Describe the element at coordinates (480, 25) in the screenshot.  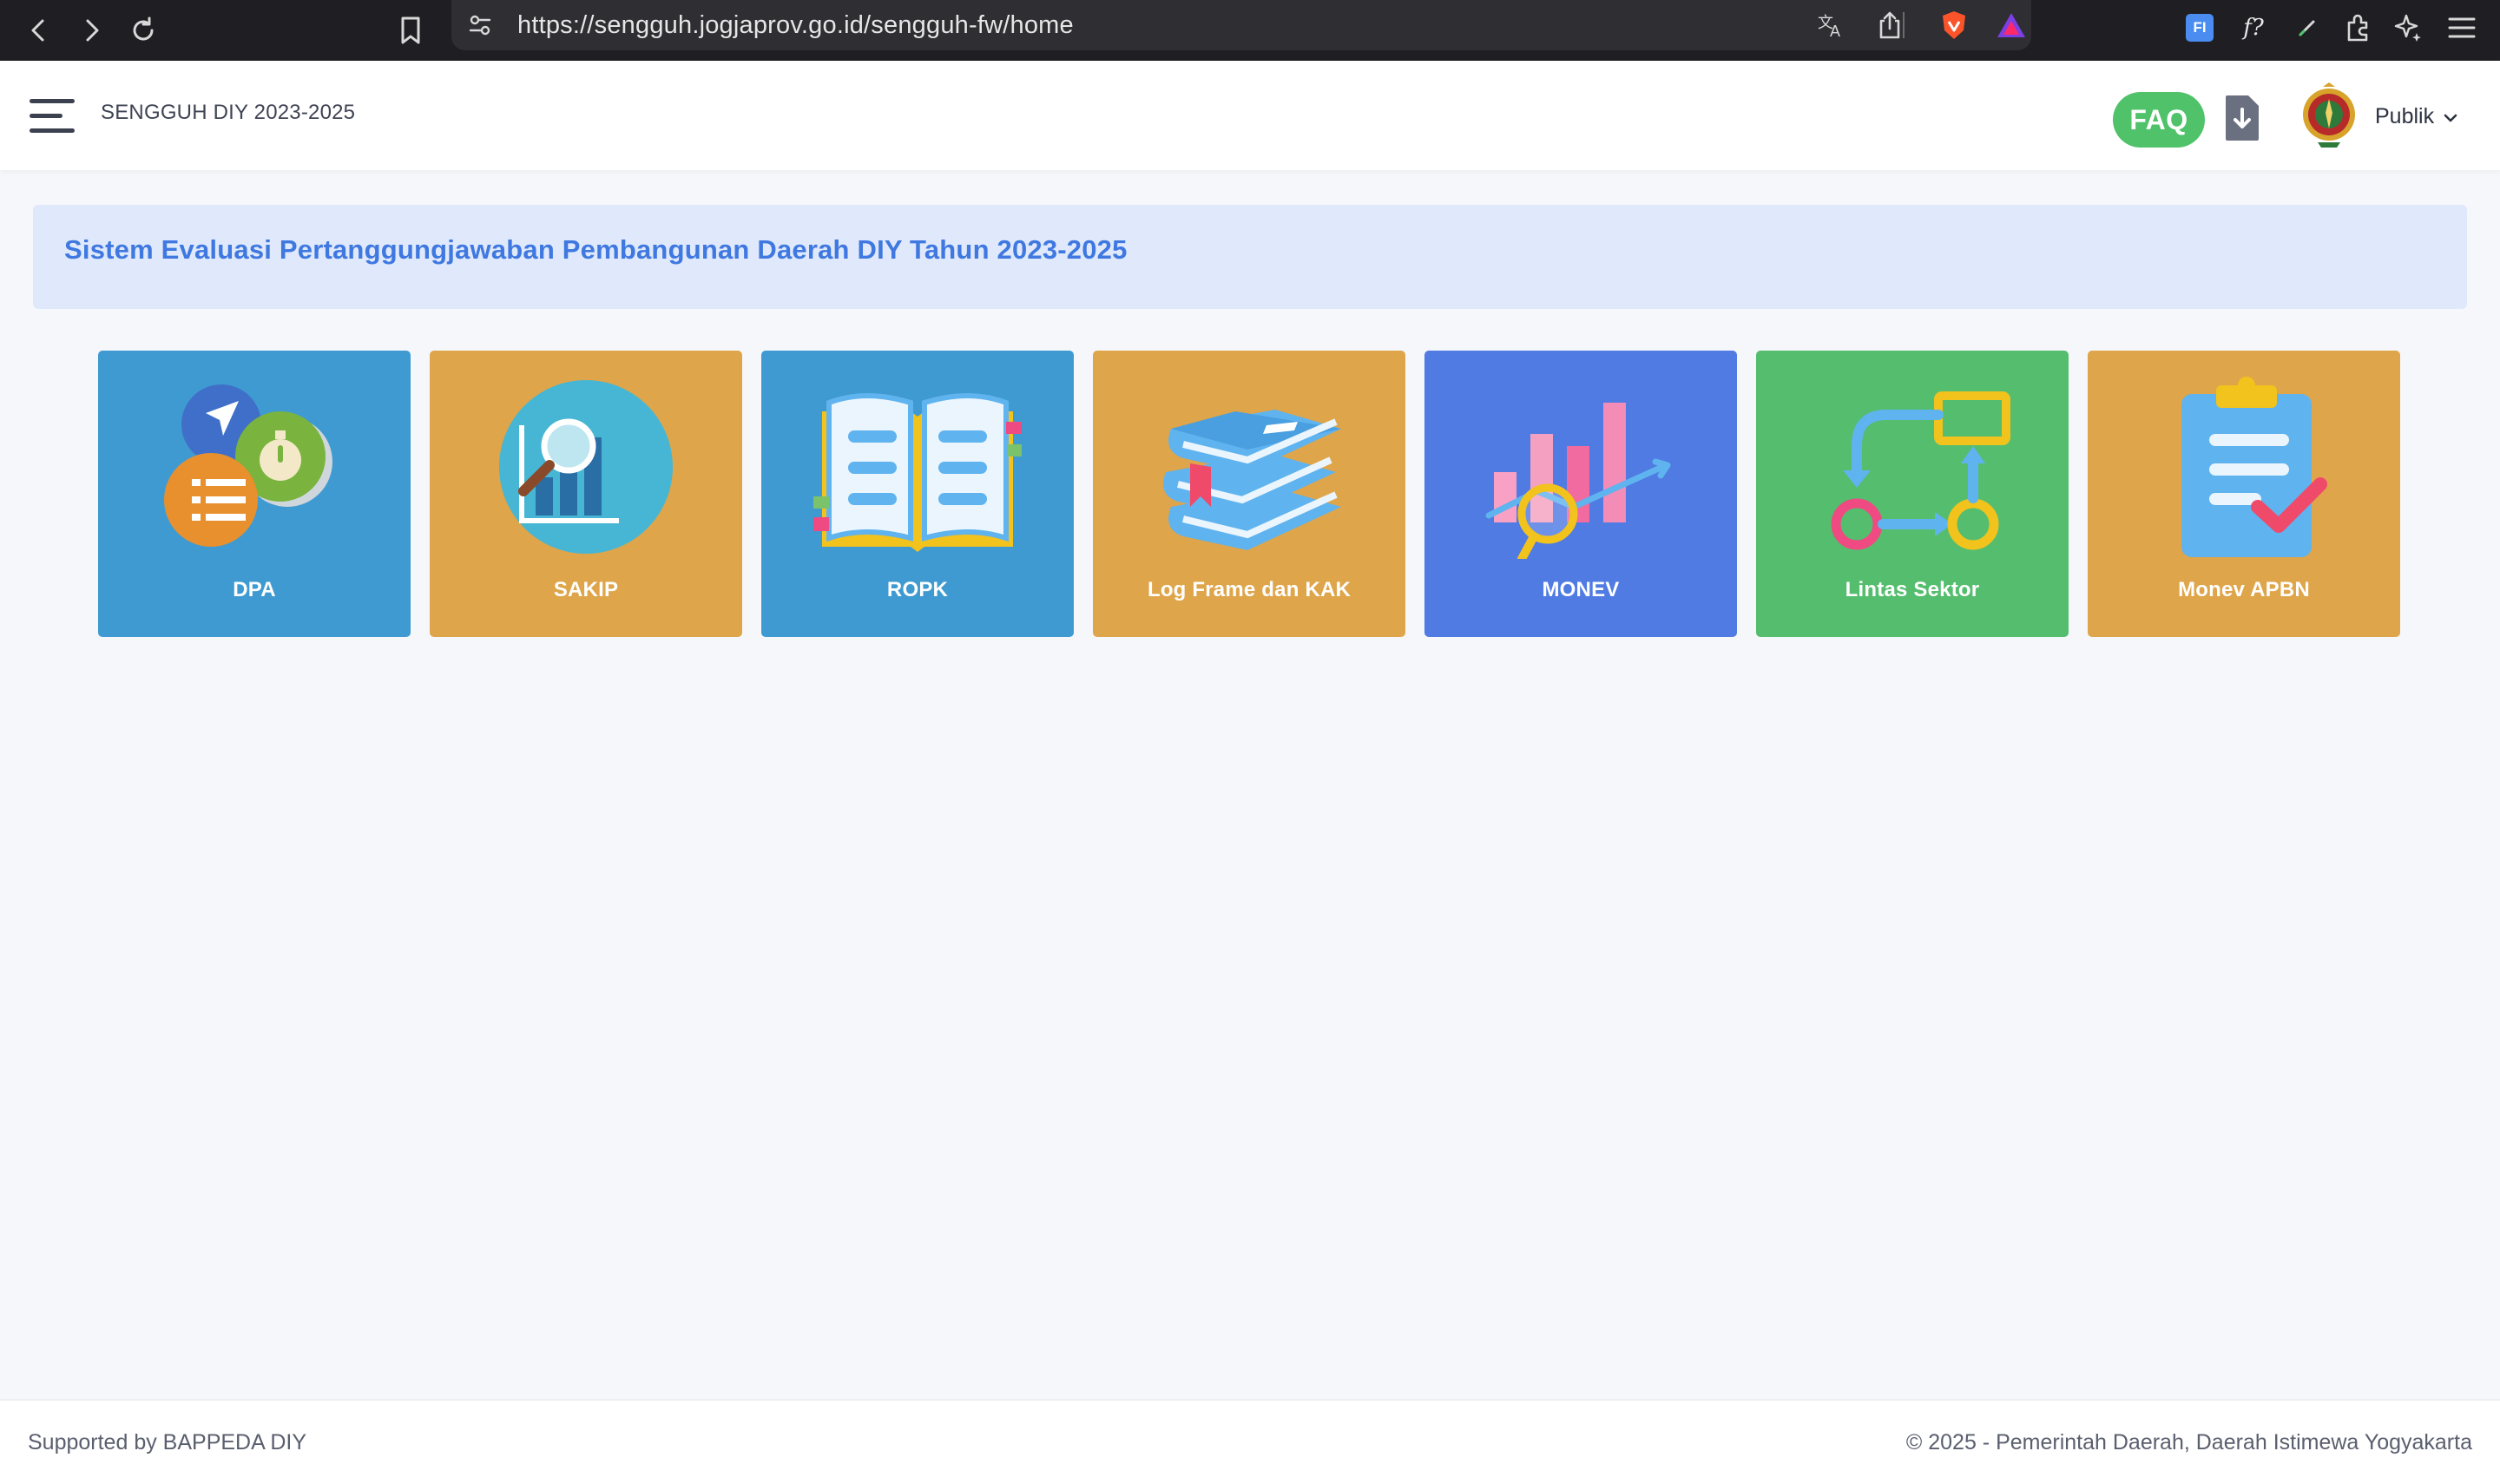
I see `site-settings-icon` at that location.